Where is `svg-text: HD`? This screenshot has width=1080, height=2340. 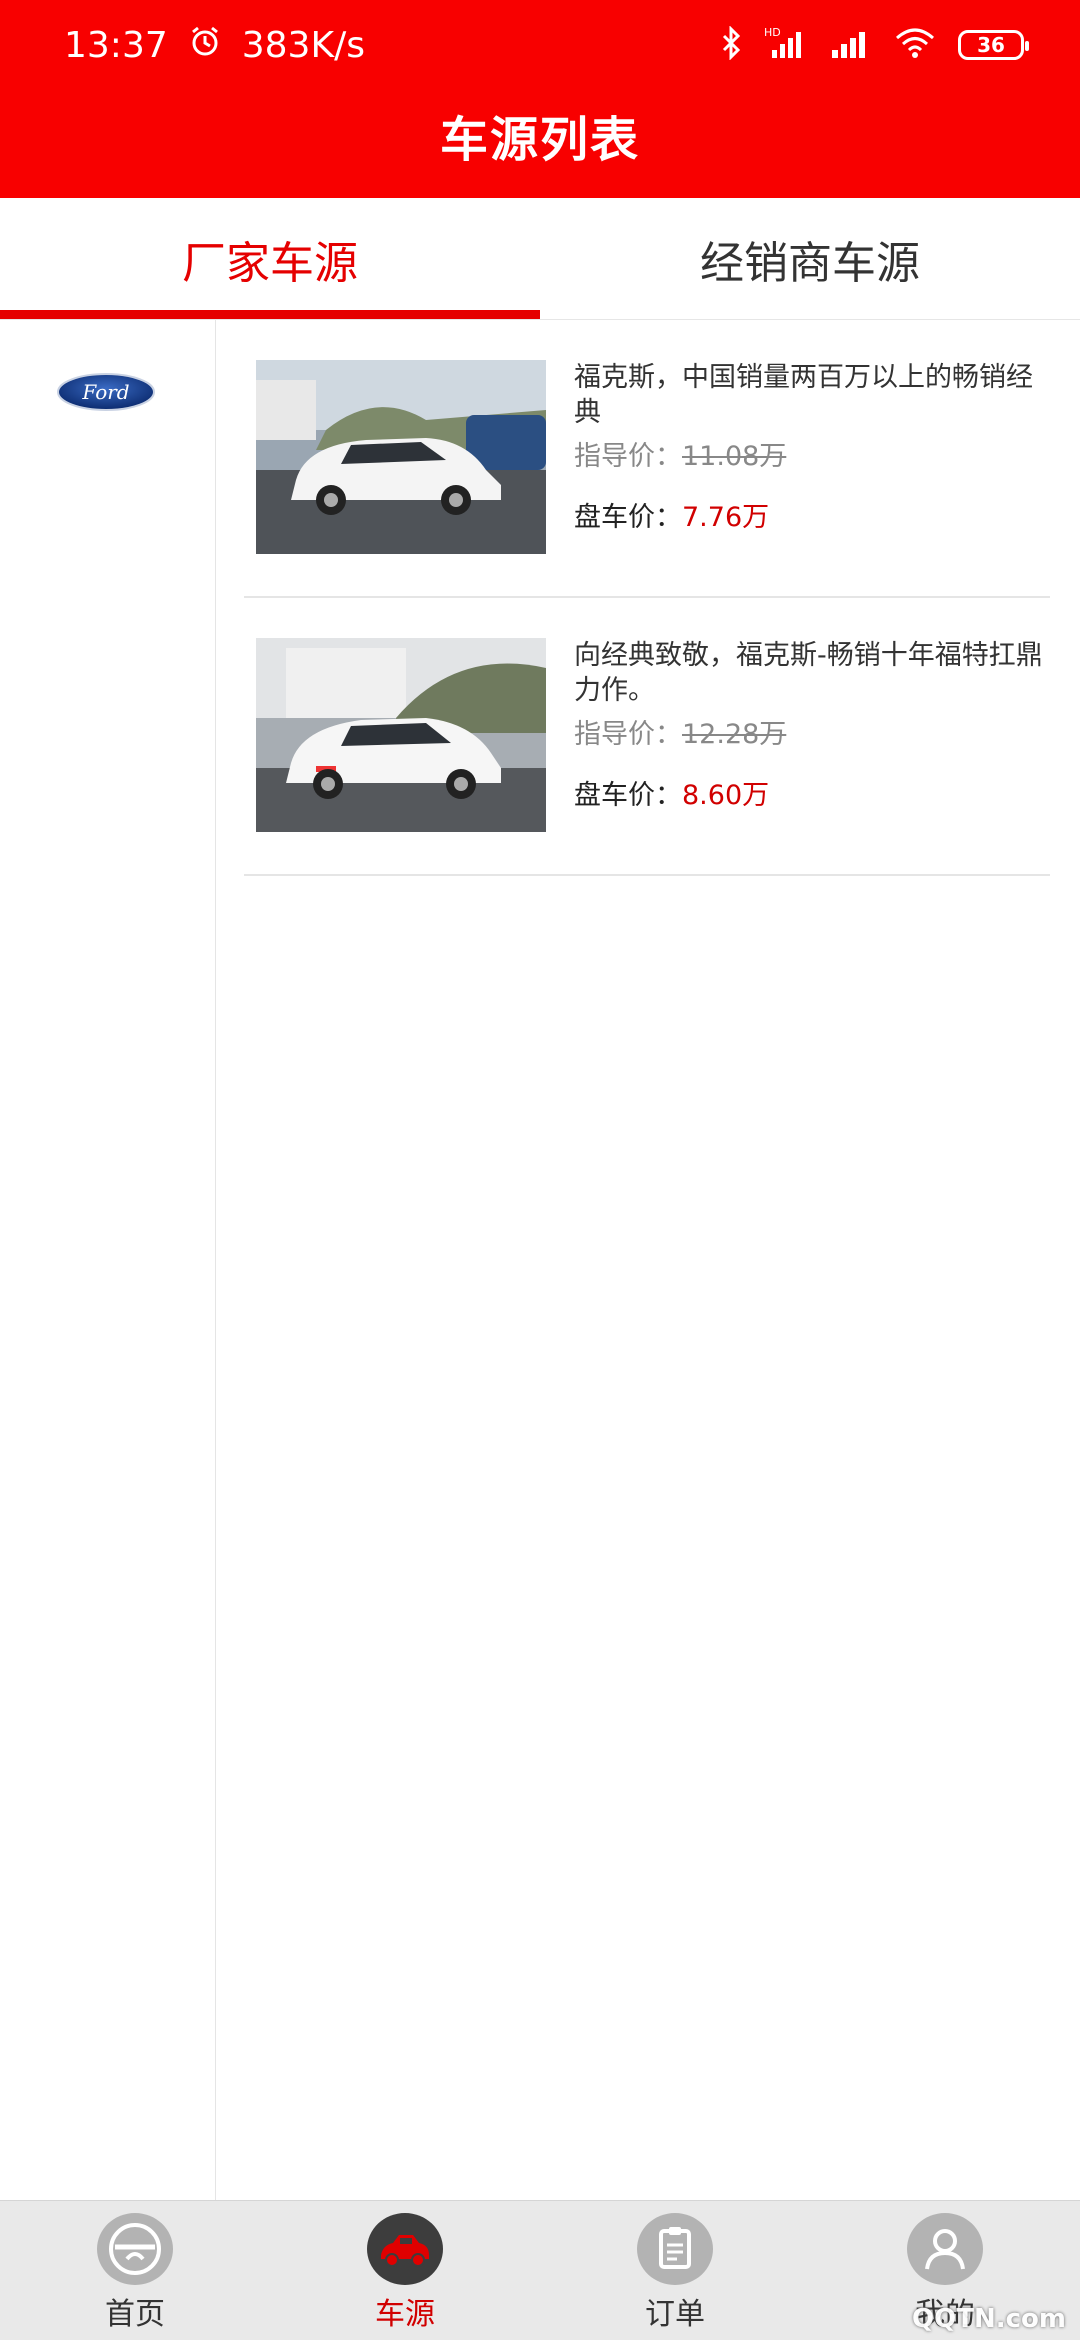
svg-text: HD is located at coordinates (772, 32).